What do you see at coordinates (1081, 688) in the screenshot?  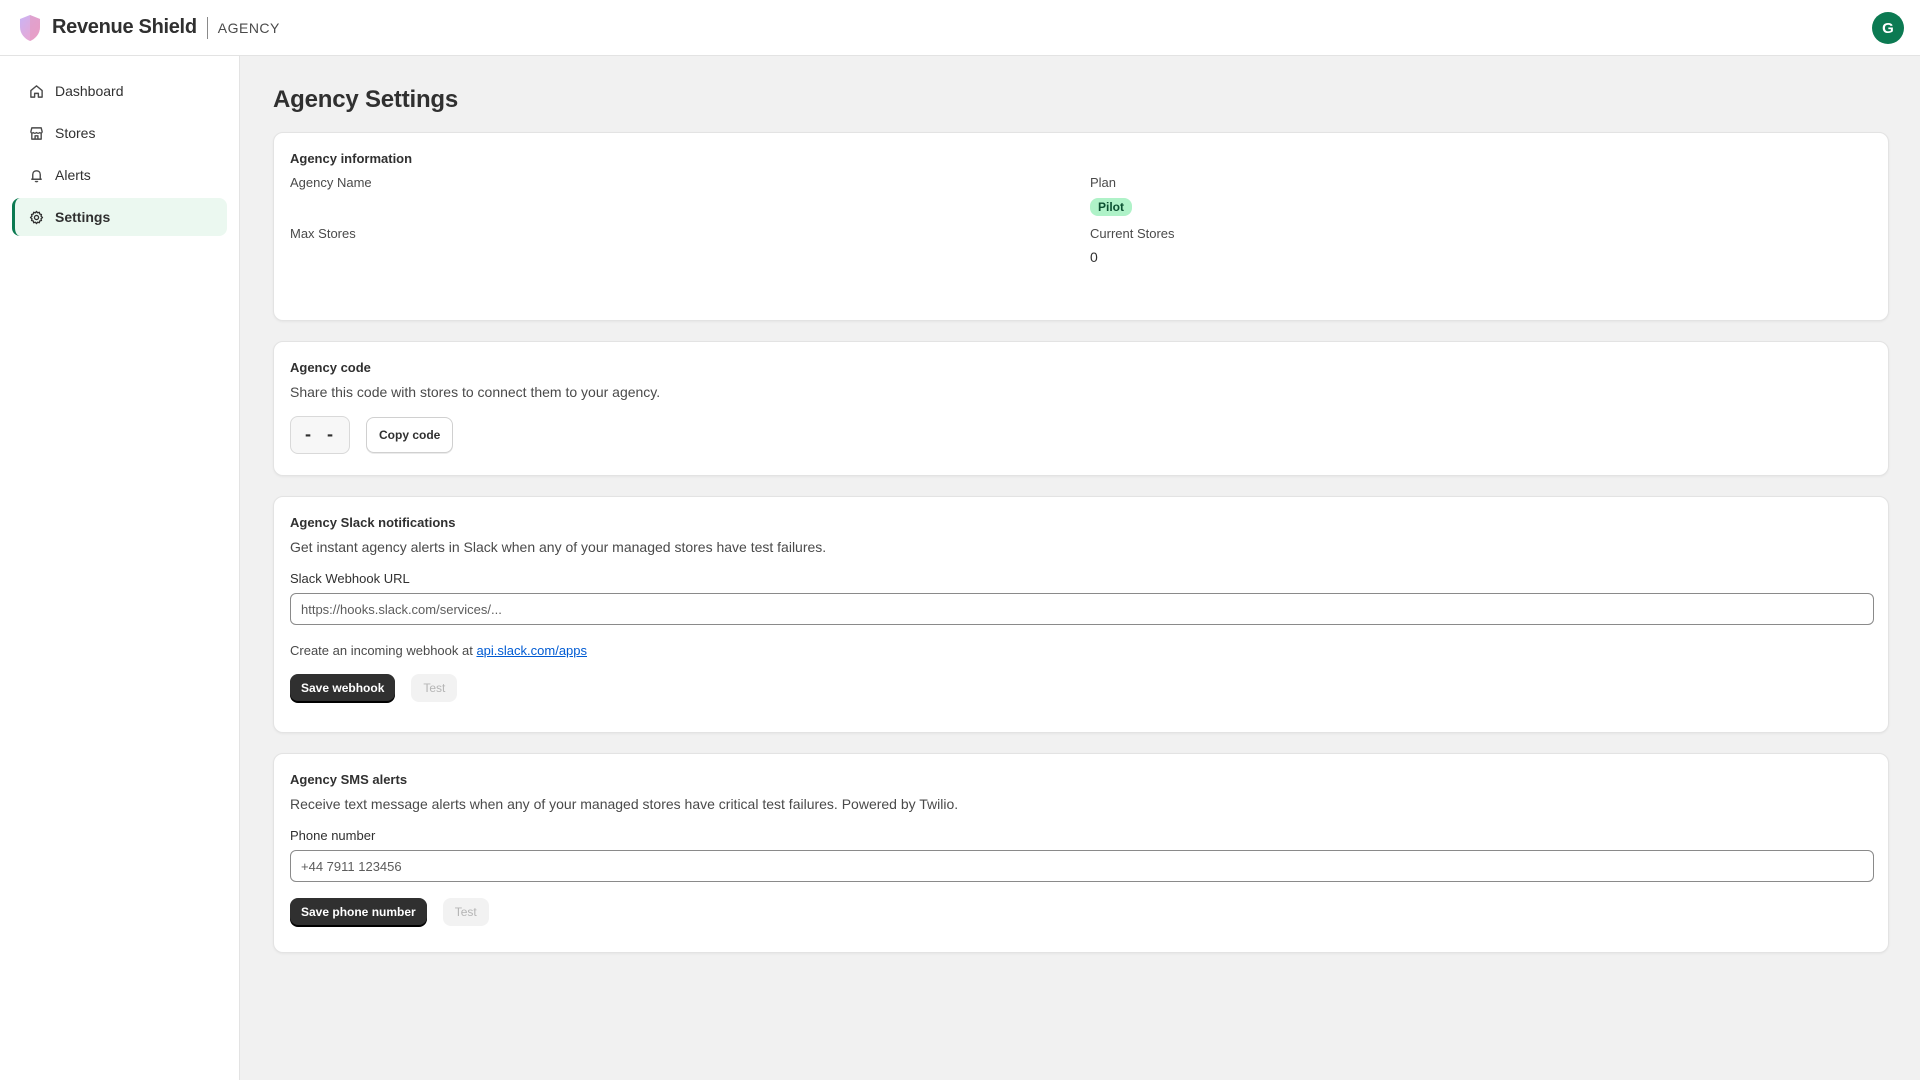 I see `slack-button-row: Save webhook Test` at bounding box center [1081, 688].